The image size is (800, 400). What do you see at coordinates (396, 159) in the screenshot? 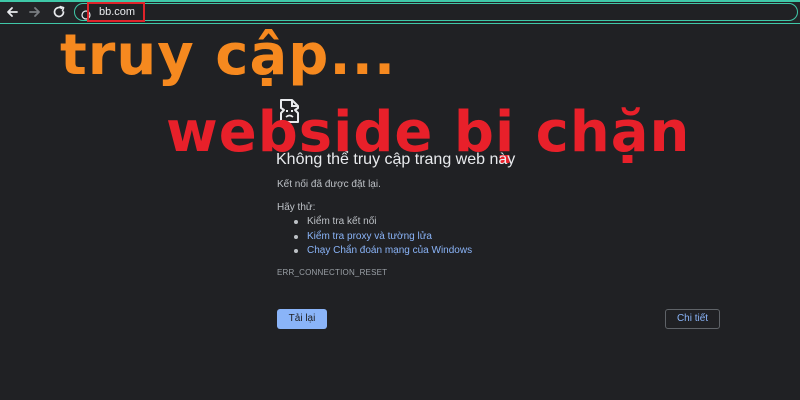
I see `error-title: Không thể truy cập trang web này` at bounding box center [396, 159].